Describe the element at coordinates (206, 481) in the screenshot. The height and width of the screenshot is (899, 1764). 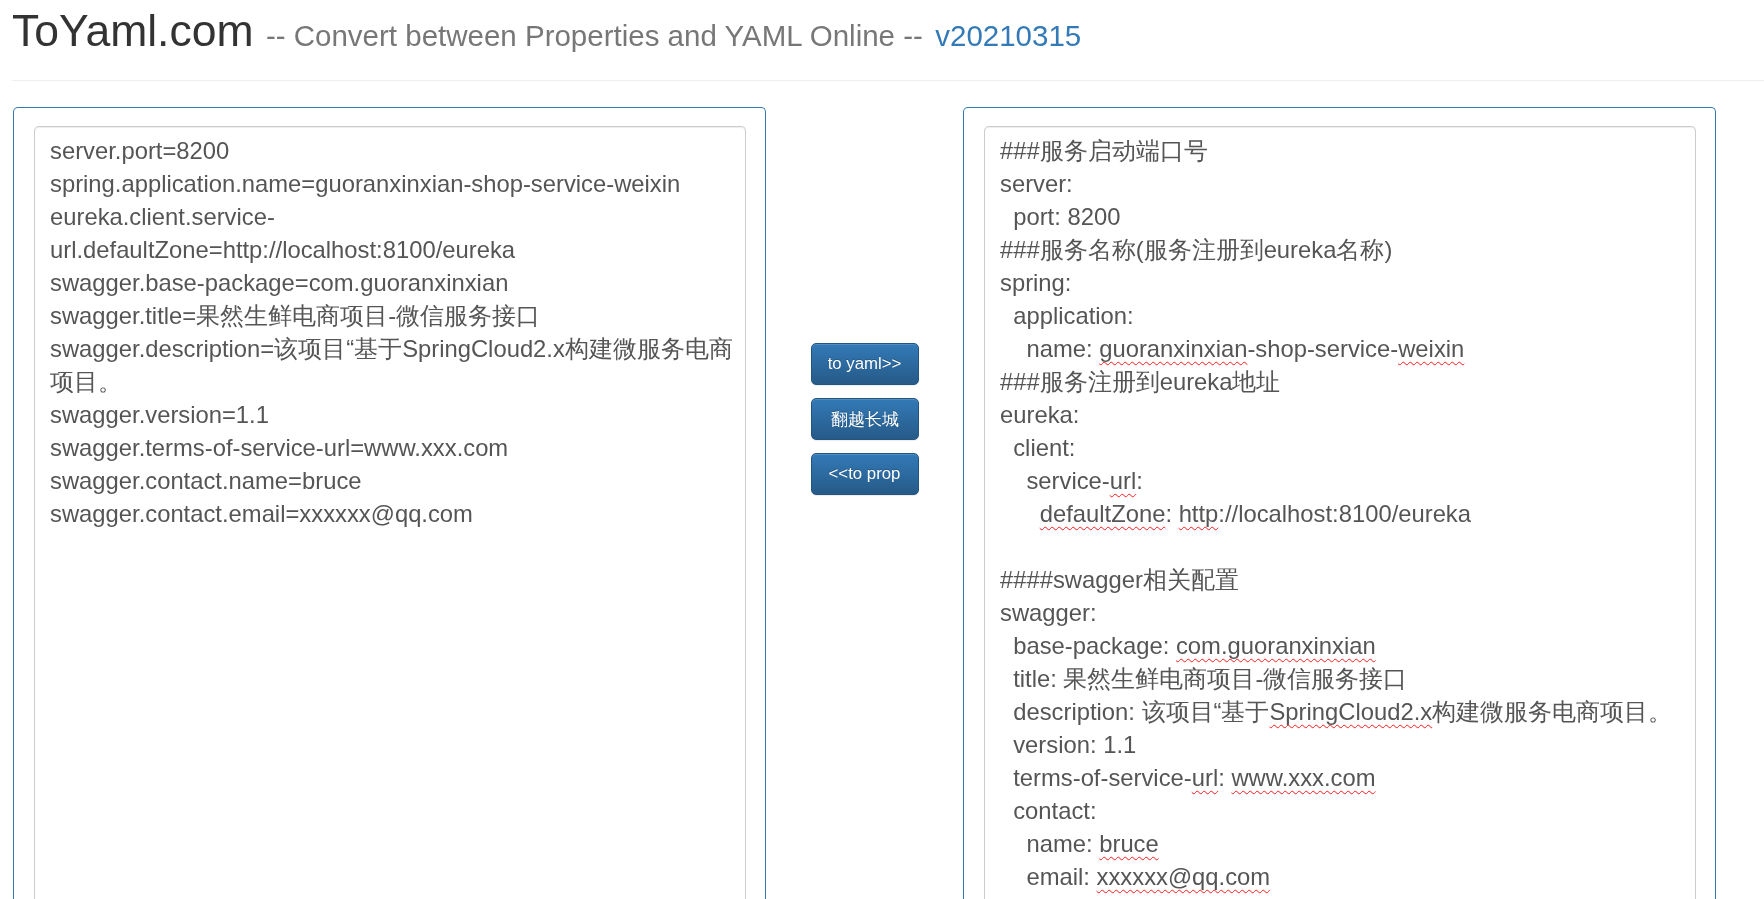
I see `code-line: swagger.contact.name=bruce` at that location.